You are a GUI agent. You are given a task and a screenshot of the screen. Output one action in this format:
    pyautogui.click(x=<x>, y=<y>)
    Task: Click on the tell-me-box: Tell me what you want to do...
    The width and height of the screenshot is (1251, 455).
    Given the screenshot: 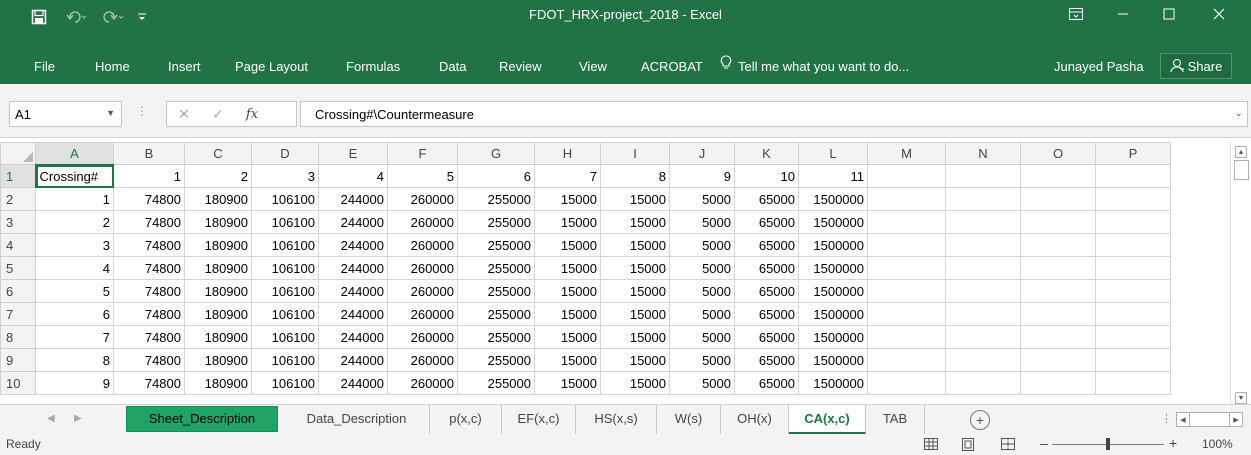 What is the action you would take?
    pyautogui.click(x=814, y=67)
    